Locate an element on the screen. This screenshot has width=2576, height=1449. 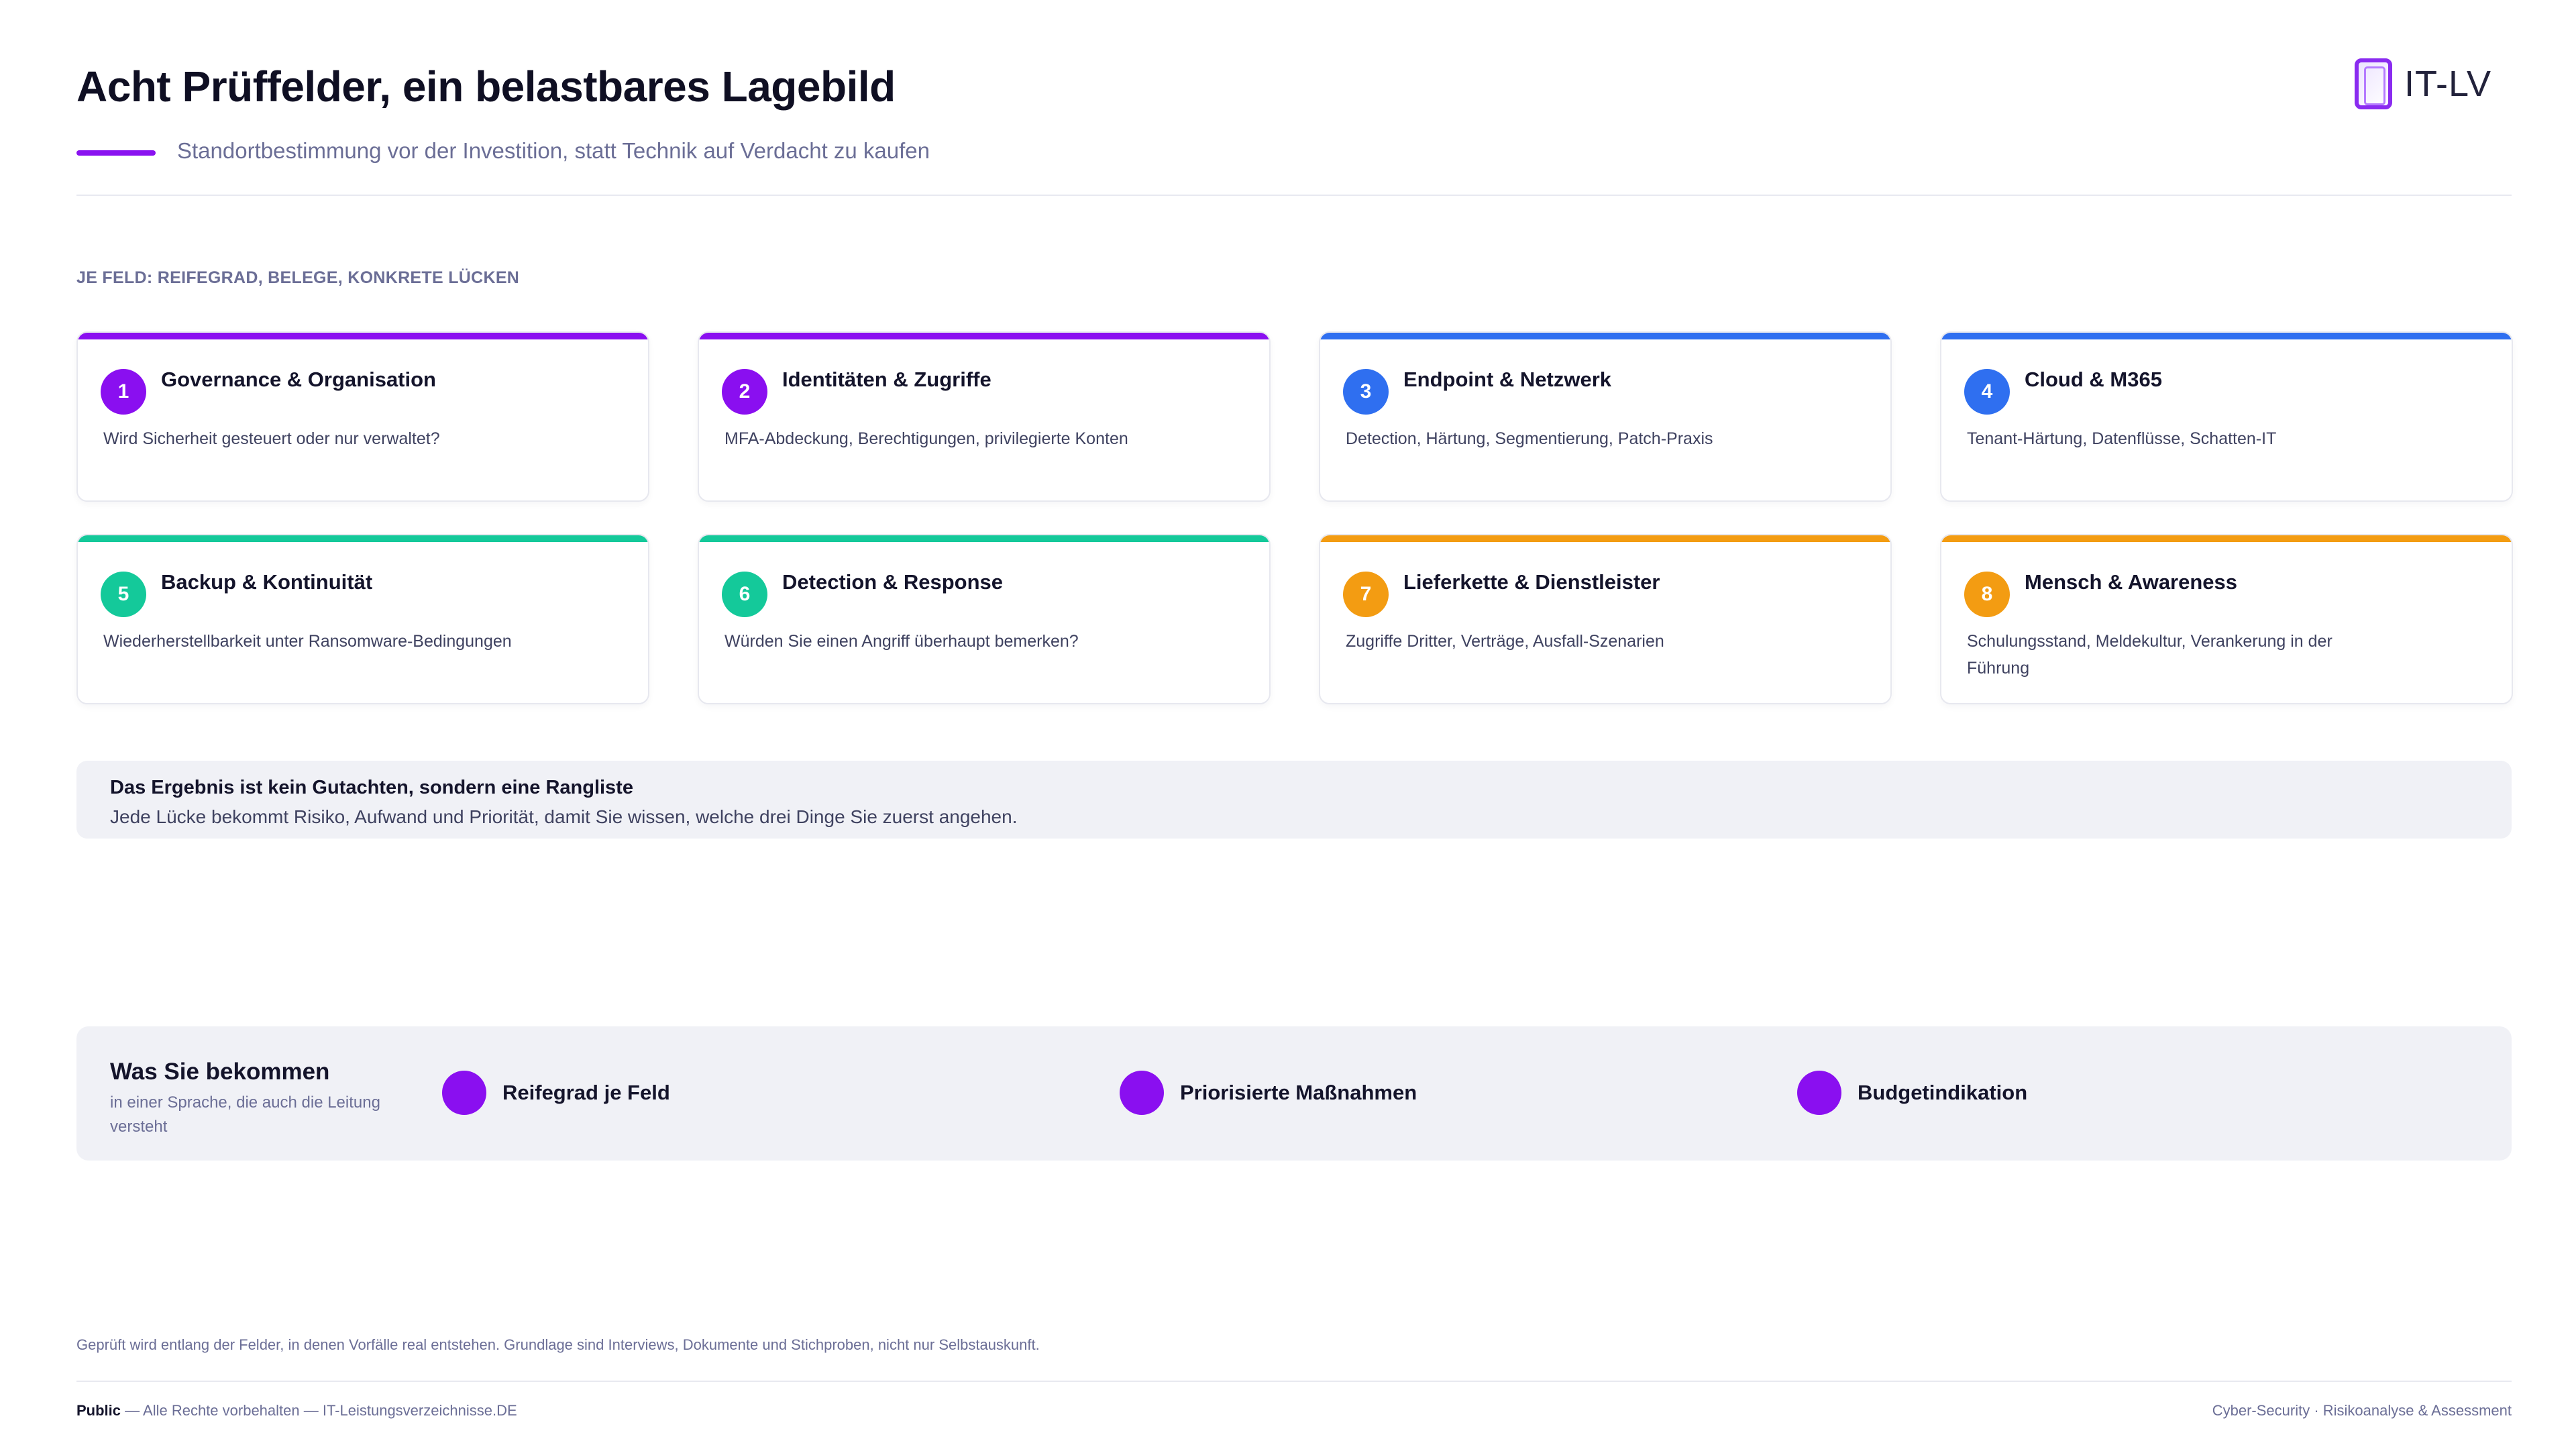
card-number-badge: 2 is located at coordinates (744, 392).